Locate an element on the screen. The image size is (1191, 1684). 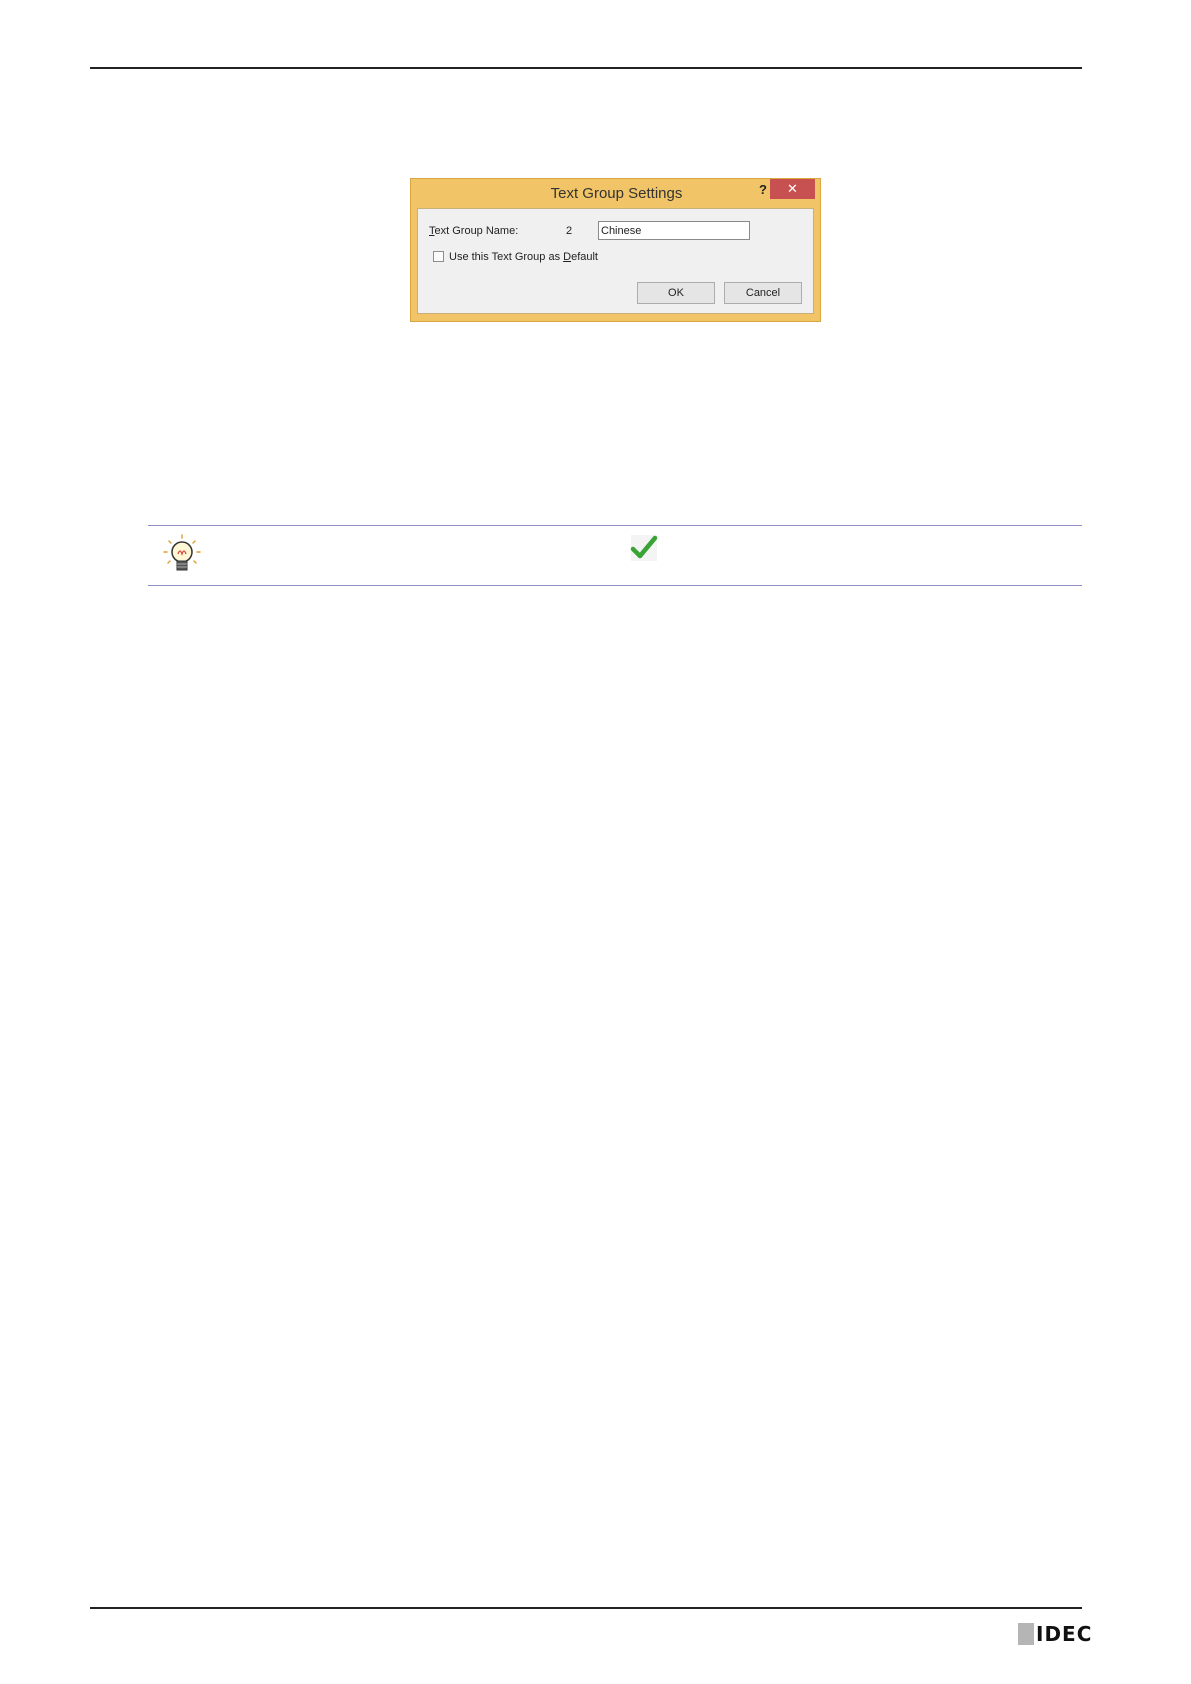
logo-mark is located at coordinates (1026, 1634).